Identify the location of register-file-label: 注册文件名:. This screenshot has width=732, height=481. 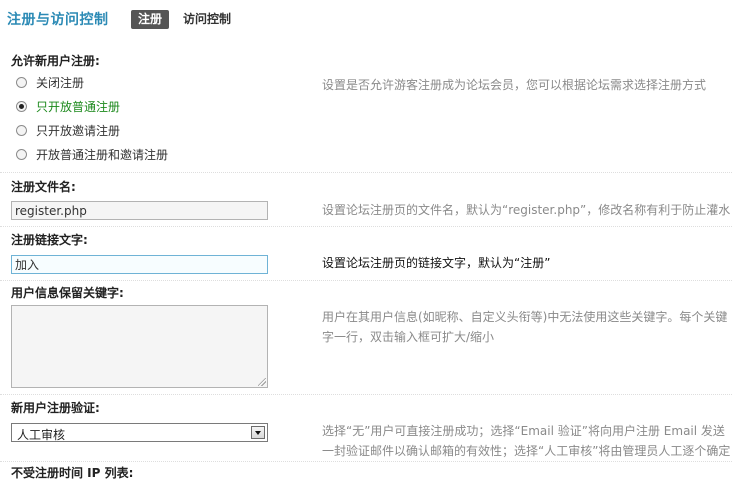
(43, 187).